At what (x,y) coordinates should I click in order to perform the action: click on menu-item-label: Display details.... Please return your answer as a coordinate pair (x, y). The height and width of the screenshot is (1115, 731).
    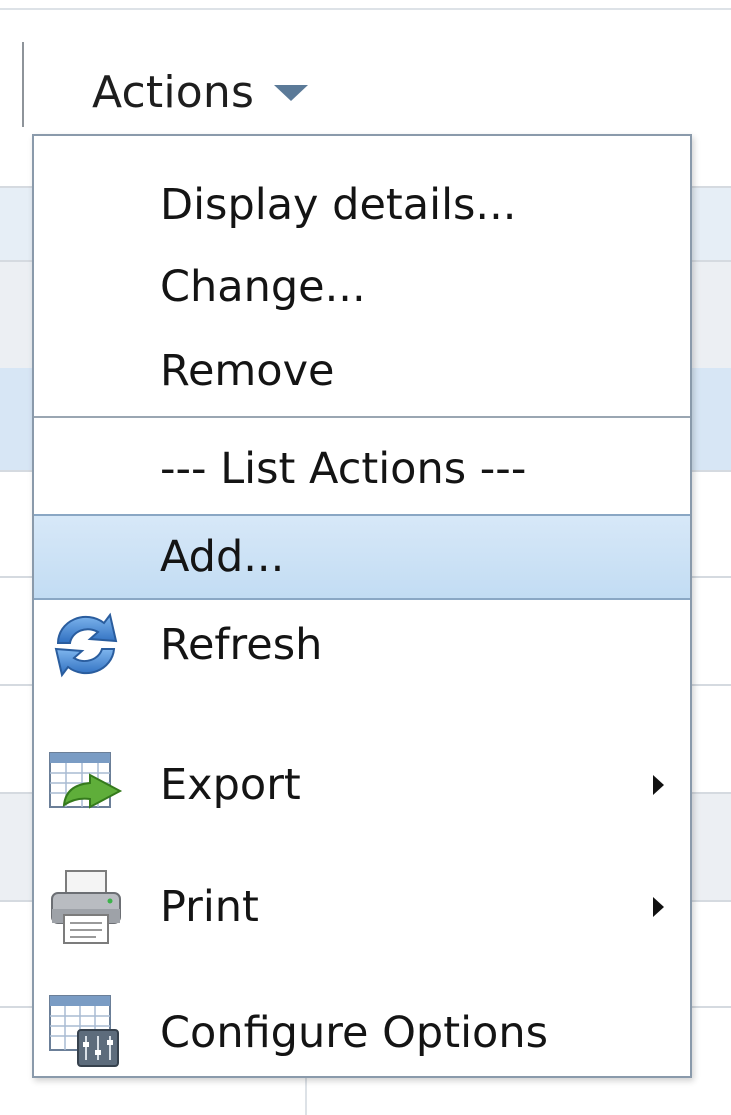
    Looking at the image, I should click on (338, 205).